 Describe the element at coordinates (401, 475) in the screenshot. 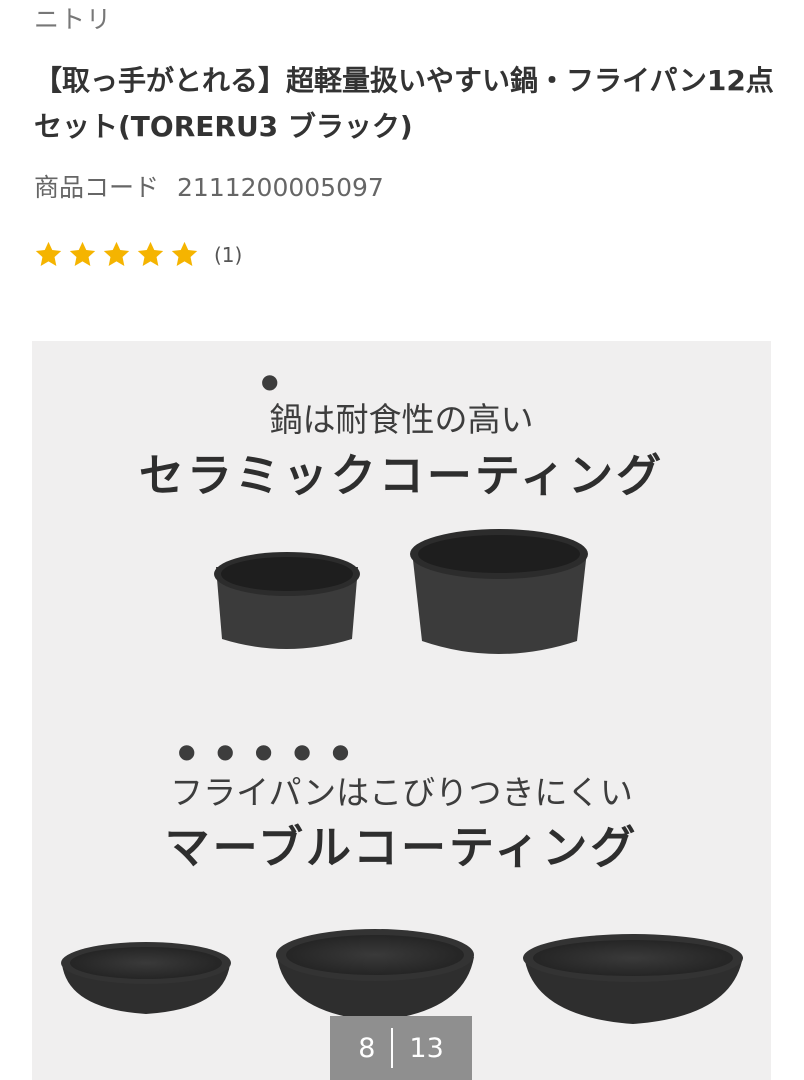

I see `pot-heading: セラミックコーティング` at that location.